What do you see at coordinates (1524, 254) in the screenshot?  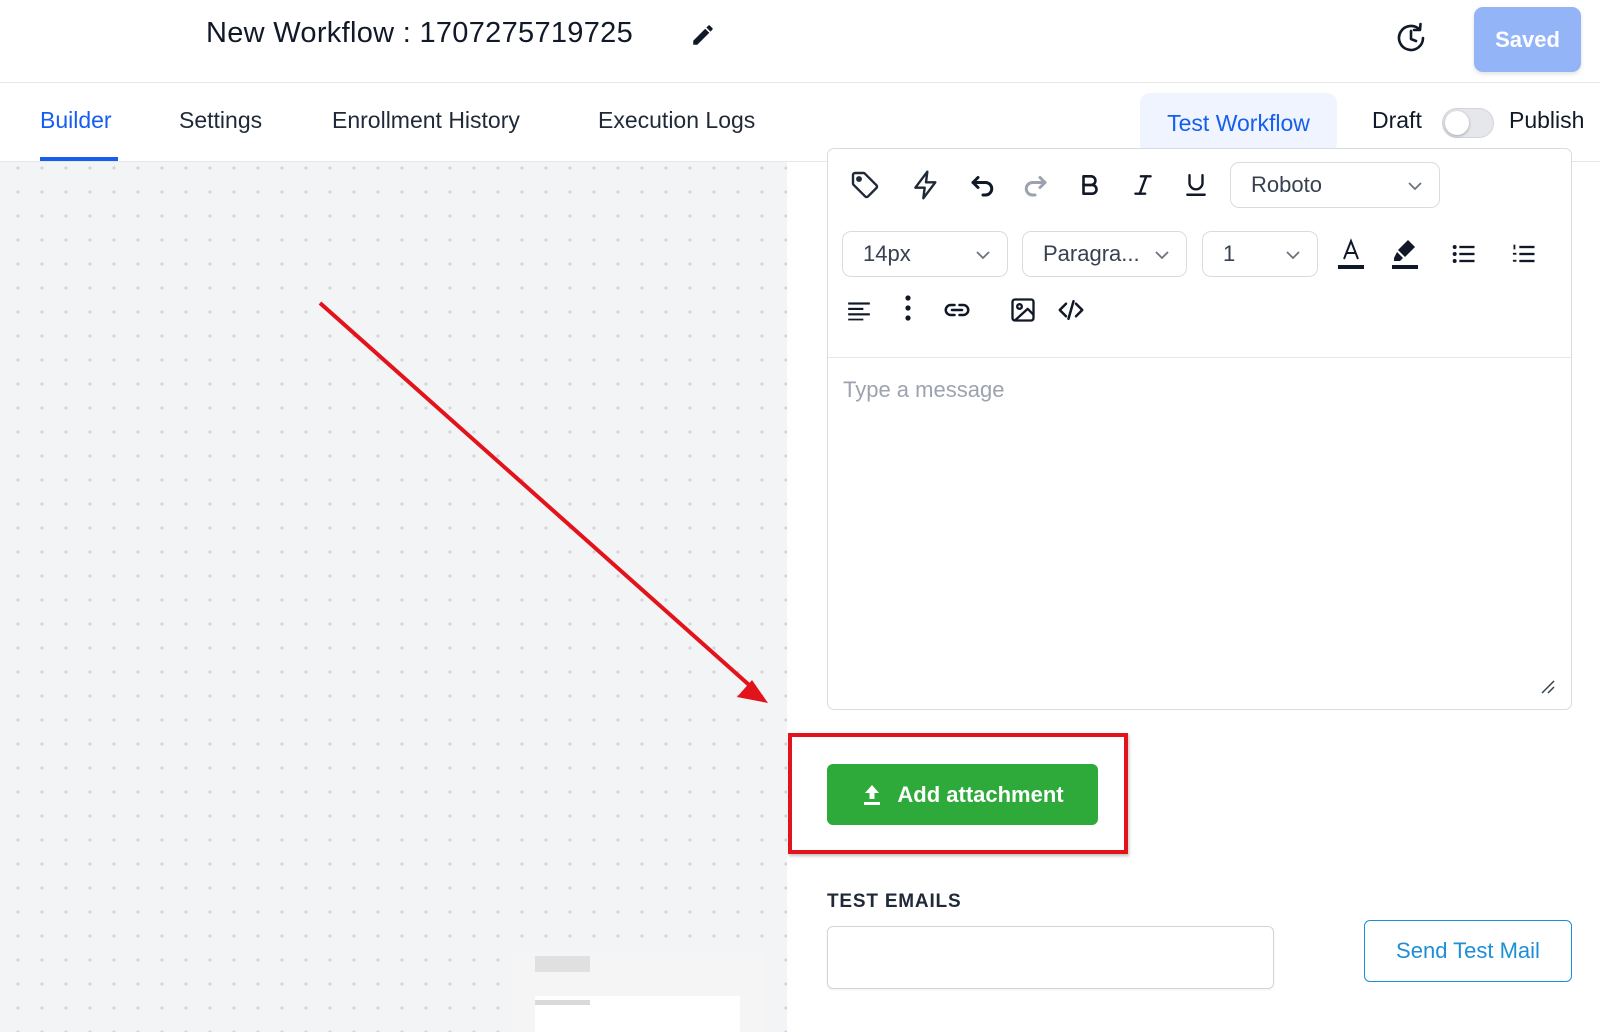 I see `numbered-list-icon` at bounding box center [1524, 254].